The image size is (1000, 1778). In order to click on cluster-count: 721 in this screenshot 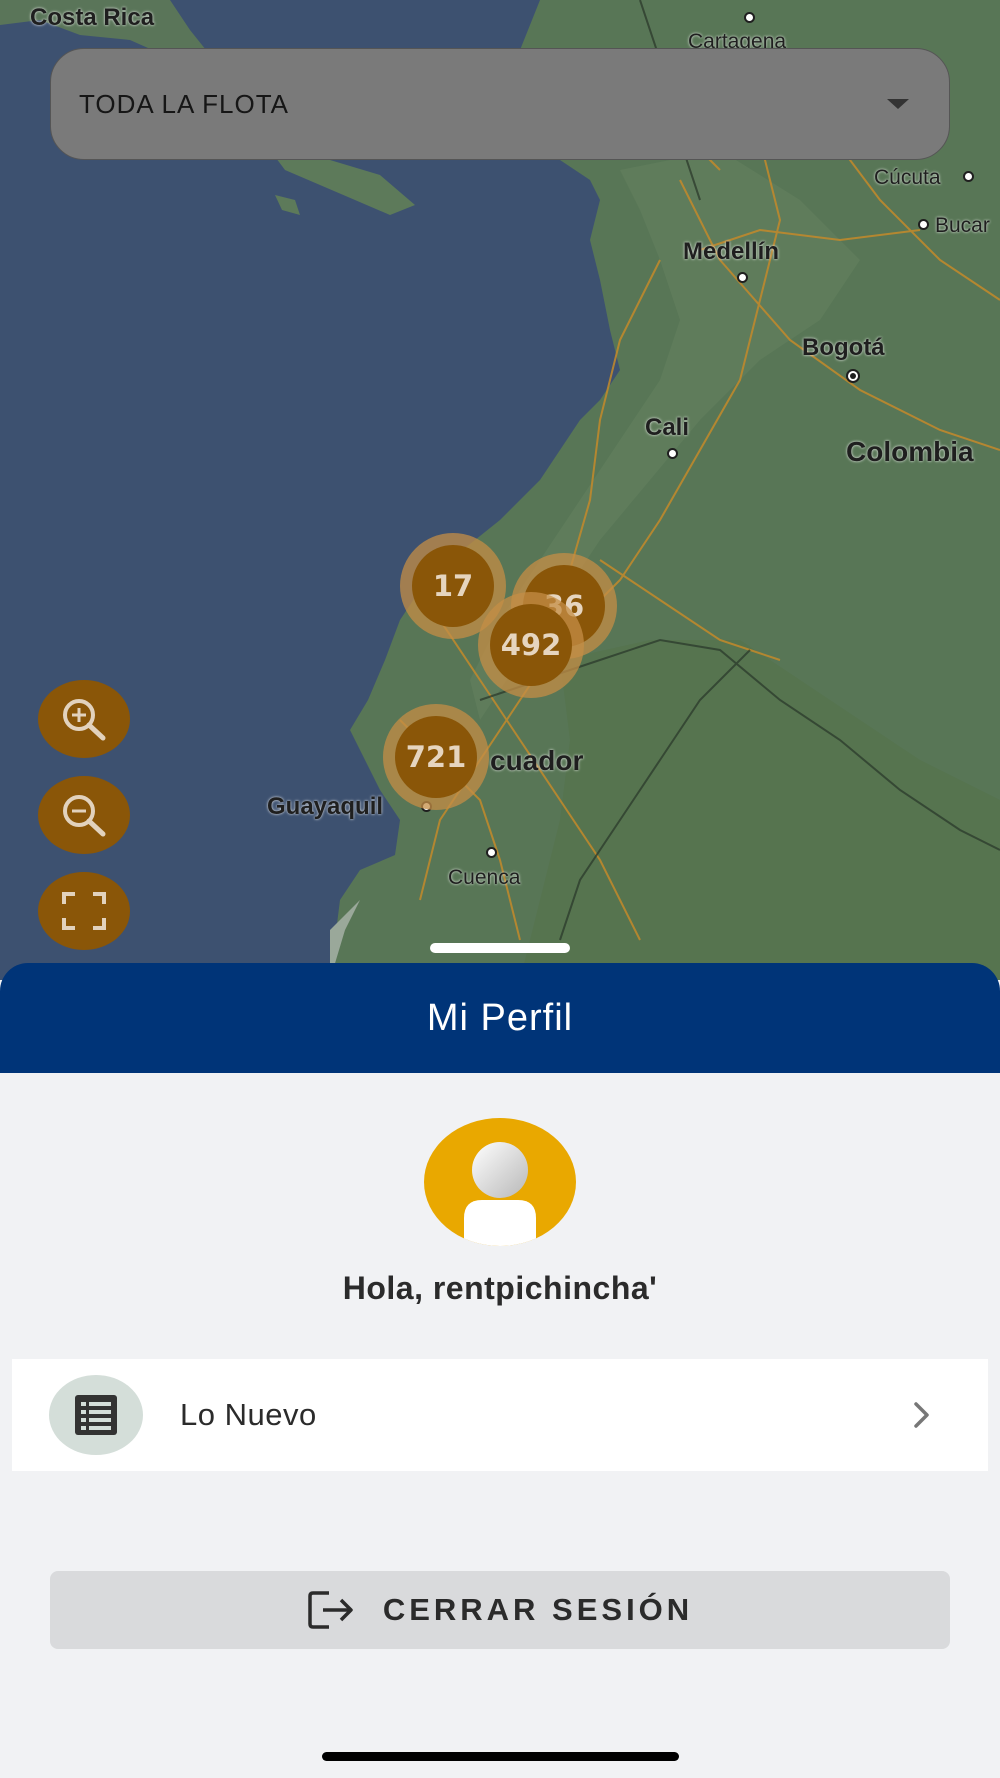, I will do `click(436, 757)`.